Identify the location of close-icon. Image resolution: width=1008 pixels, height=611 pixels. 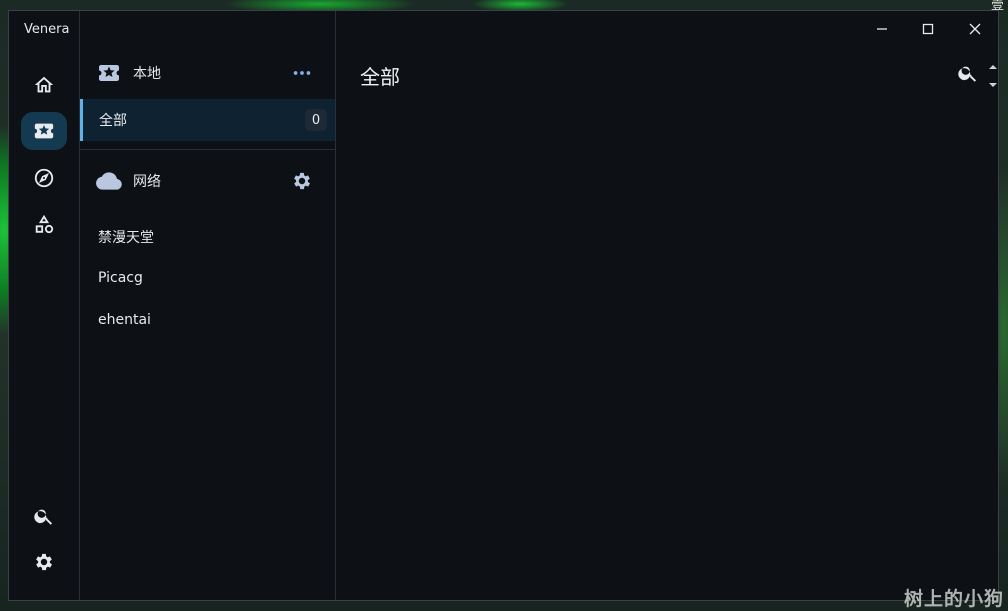
(975, 29).